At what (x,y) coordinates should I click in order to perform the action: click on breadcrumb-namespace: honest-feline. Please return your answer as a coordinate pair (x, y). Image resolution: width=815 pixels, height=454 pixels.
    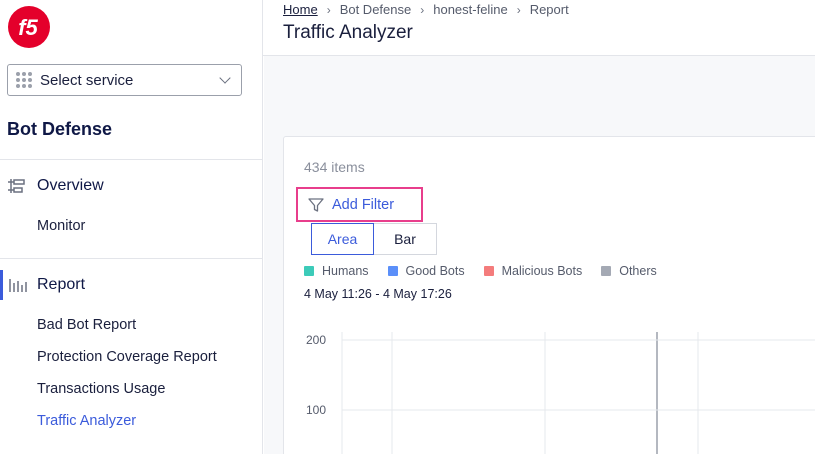
    Looking at the image, I should click on (470, 9).